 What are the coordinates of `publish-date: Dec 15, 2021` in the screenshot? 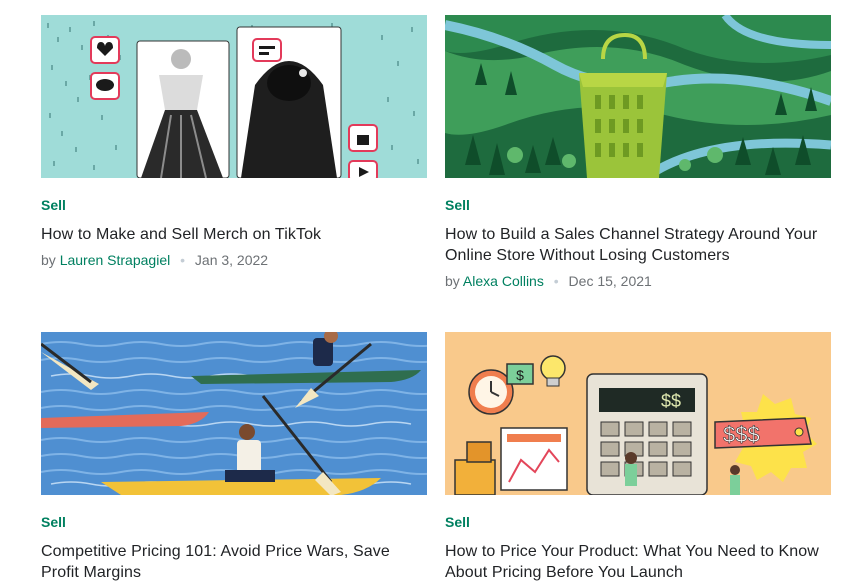 It's located at (610, 281).